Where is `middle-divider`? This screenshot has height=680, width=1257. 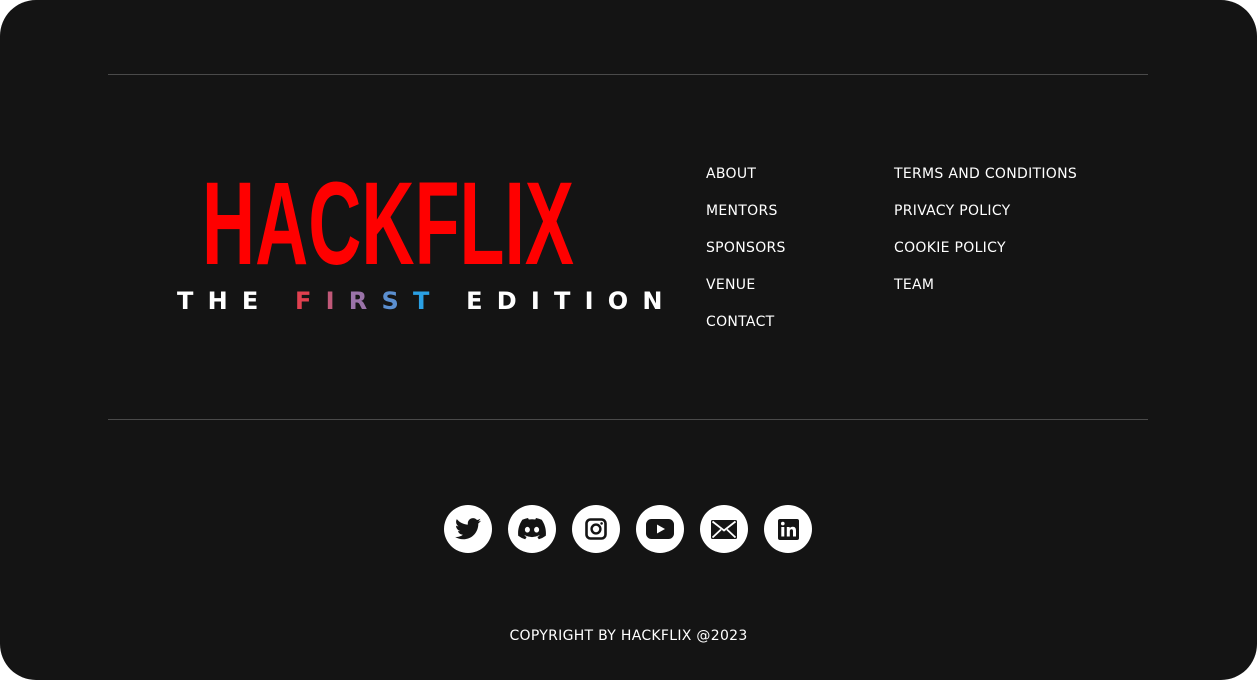
middle-divider is located at coordinates (628, 419).